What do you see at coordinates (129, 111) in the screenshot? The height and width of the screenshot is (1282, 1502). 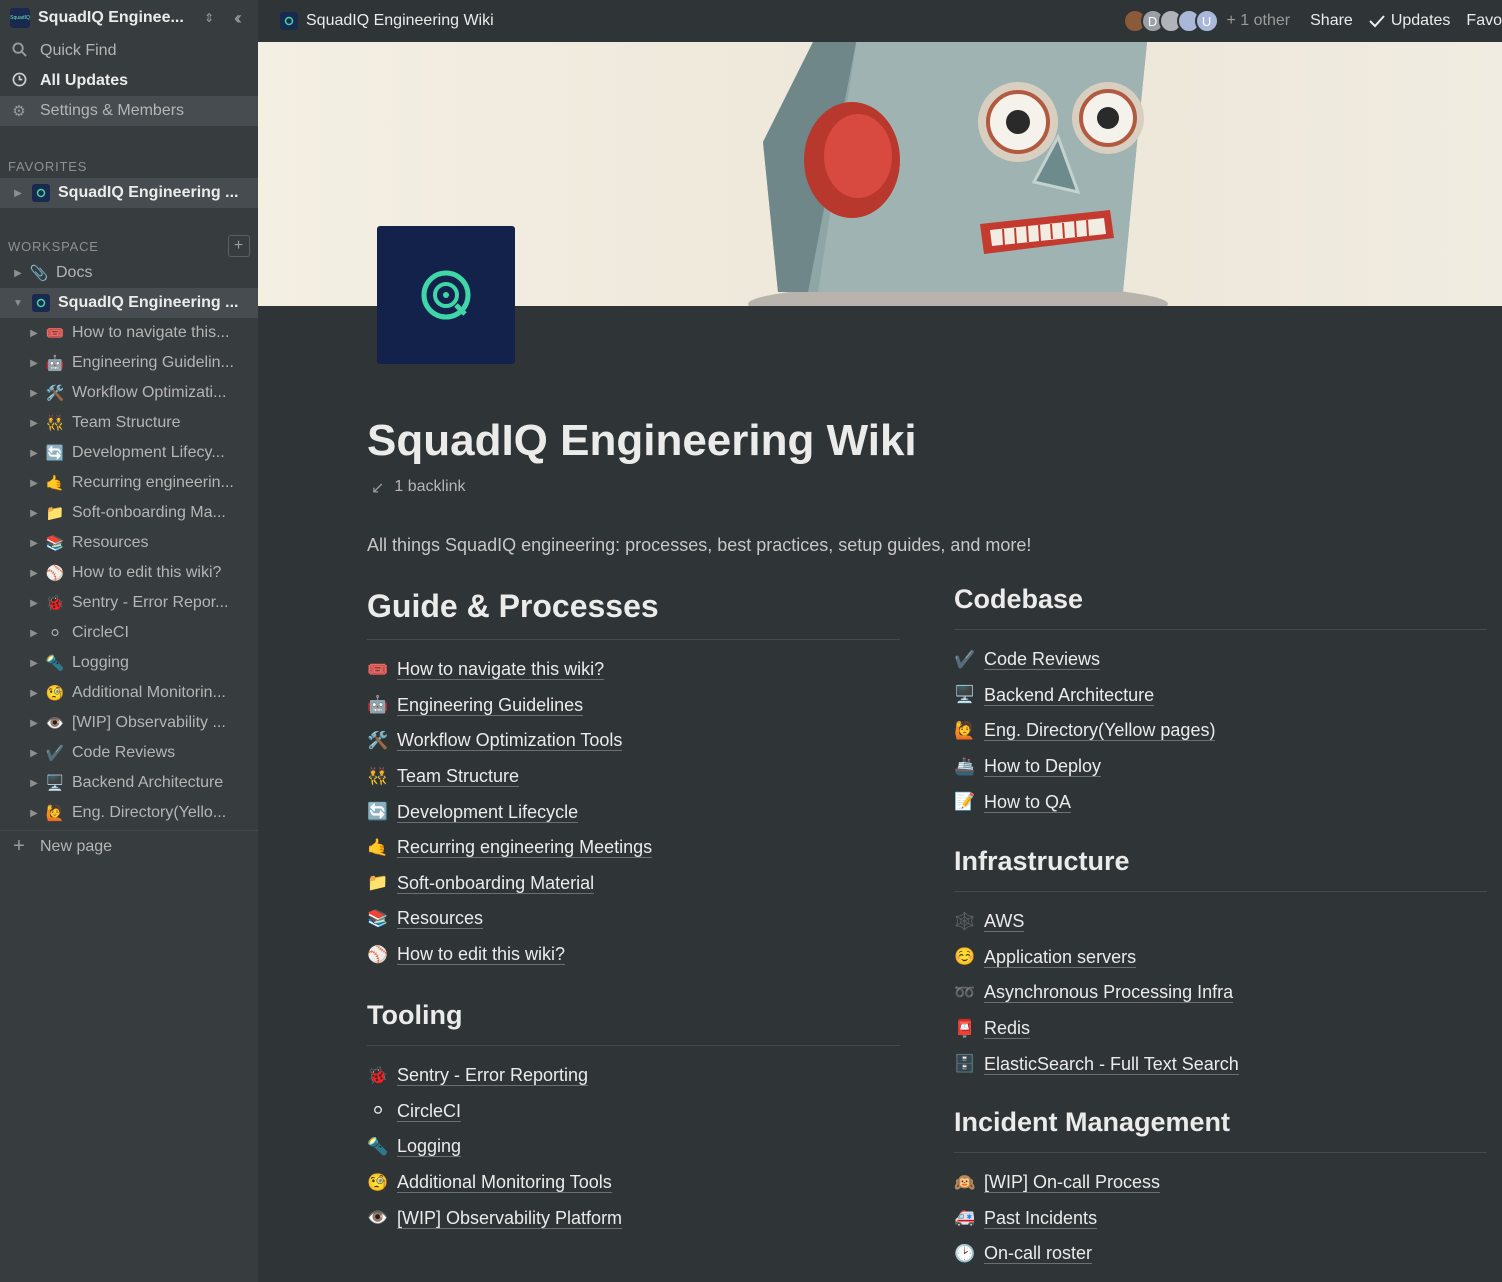 I see `settings-members: ⚙ Settings & Members` at bounding box center [129, 111].